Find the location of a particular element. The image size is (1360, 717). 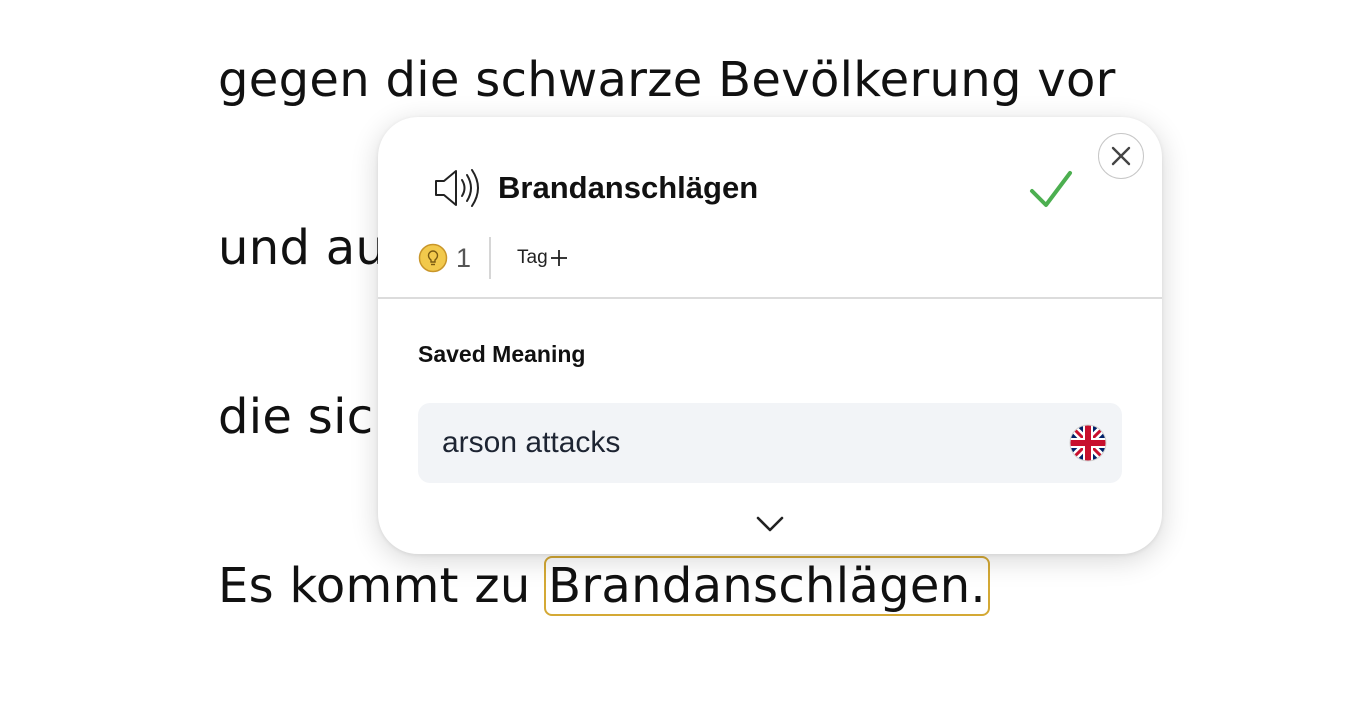

text-line: die sic is located at coordinates (295, 417).